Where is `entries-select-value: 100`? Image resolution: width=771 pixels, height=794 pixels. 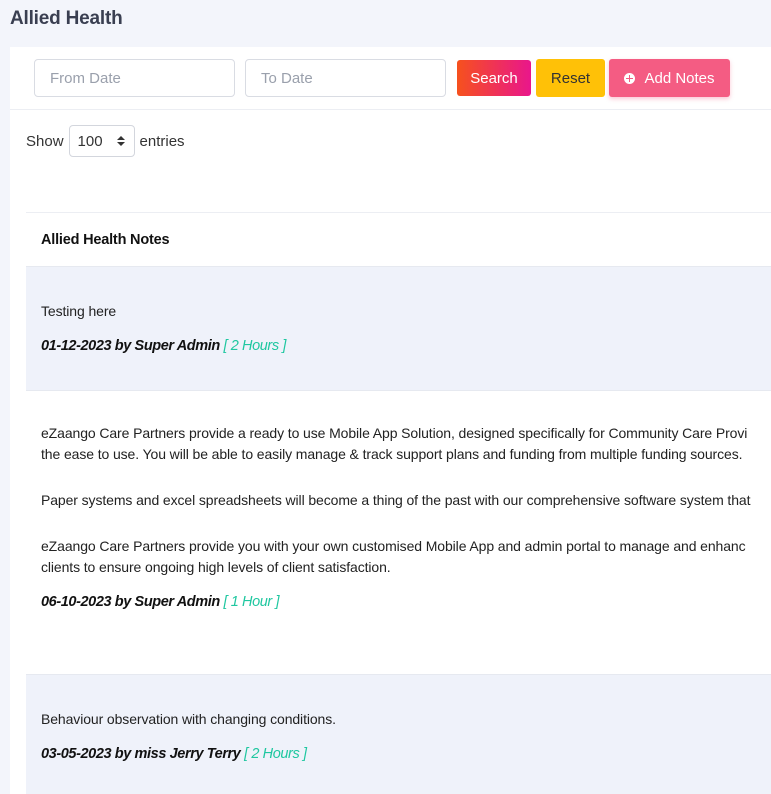
entries-select-value: 100 is located at coordinates (90, 141).